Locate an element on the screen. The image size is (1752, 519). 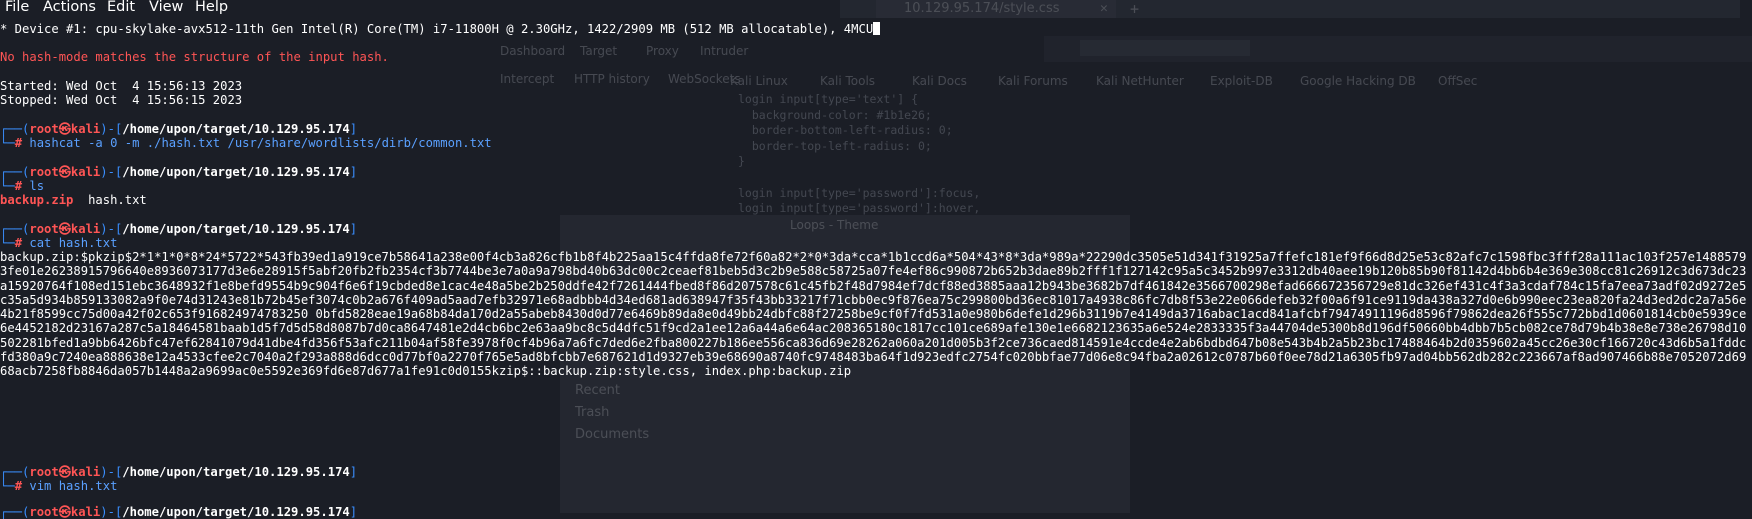
burp-tab: Target is located at coordinates (599, 51).